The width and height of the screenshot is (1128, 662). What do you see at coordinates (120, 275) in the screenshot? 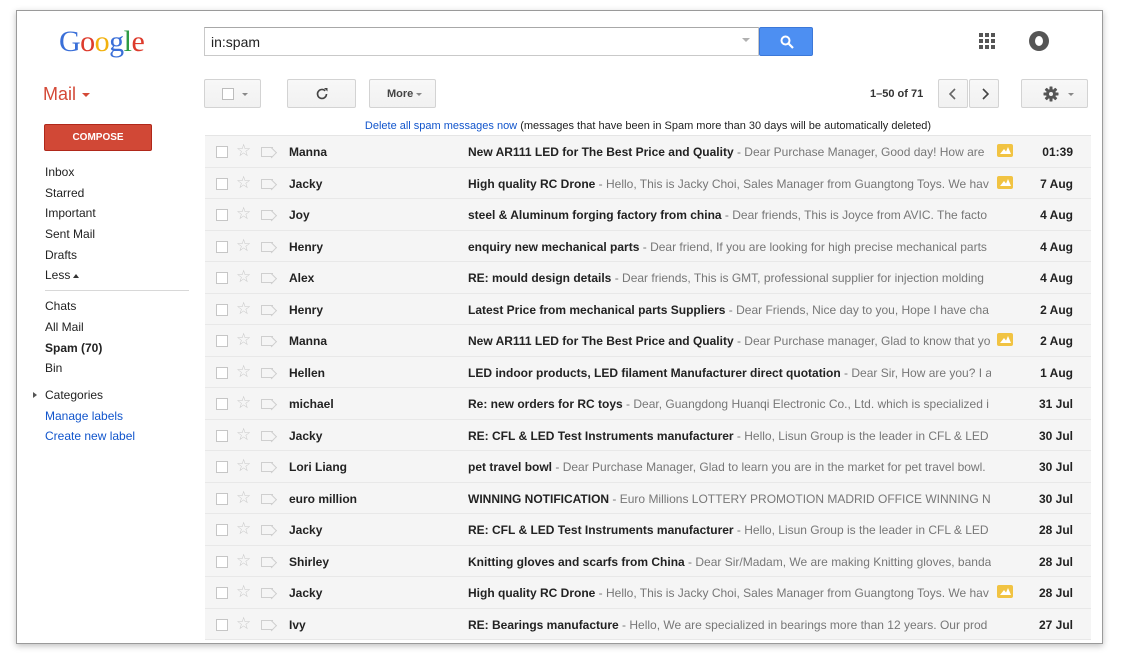
I see `sidebar-item-less: Less` at bounding box center [120, 275].